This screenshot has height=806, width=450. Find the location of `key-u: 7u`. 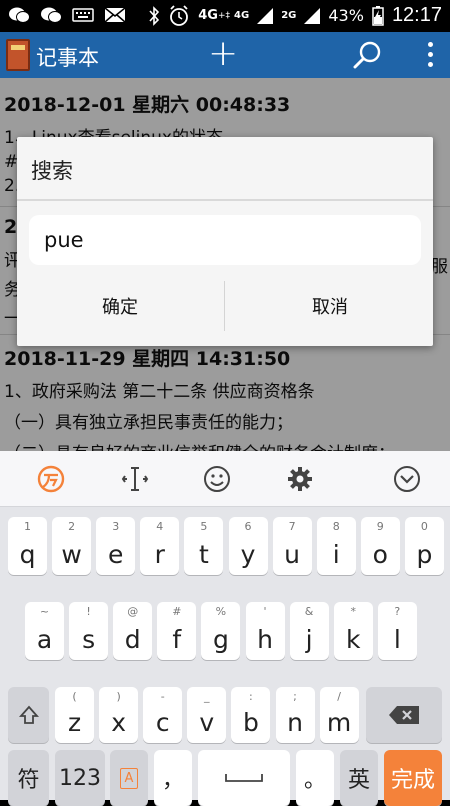

key-u: 7u is located at coordinates (292, 546).